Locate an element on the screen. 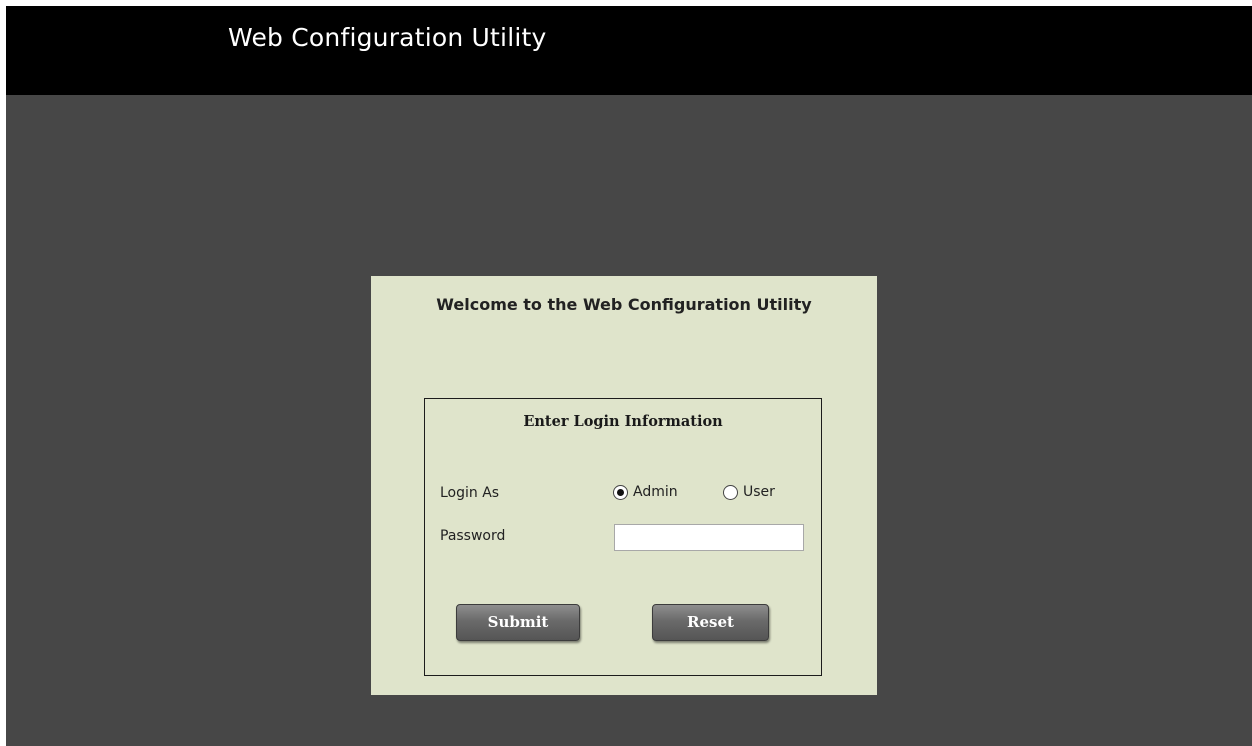 This screenshot has height=746, width=1252. user-radio-label: User is located at coordinates (759, 492).